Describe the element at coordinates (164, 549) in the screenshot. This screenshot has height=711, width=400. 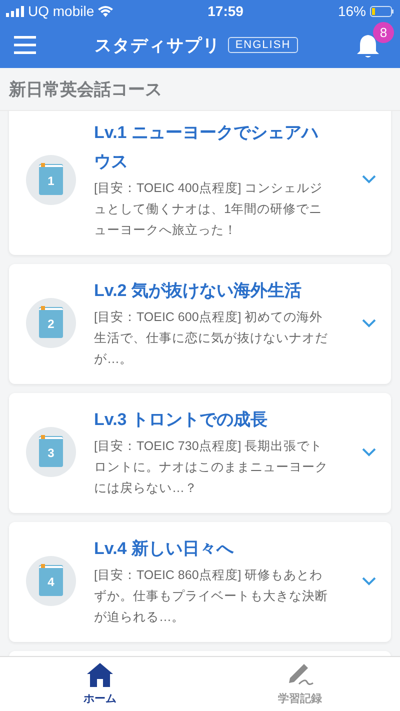
I see `course-title: Lv.4 新しい日々へ` at that location.